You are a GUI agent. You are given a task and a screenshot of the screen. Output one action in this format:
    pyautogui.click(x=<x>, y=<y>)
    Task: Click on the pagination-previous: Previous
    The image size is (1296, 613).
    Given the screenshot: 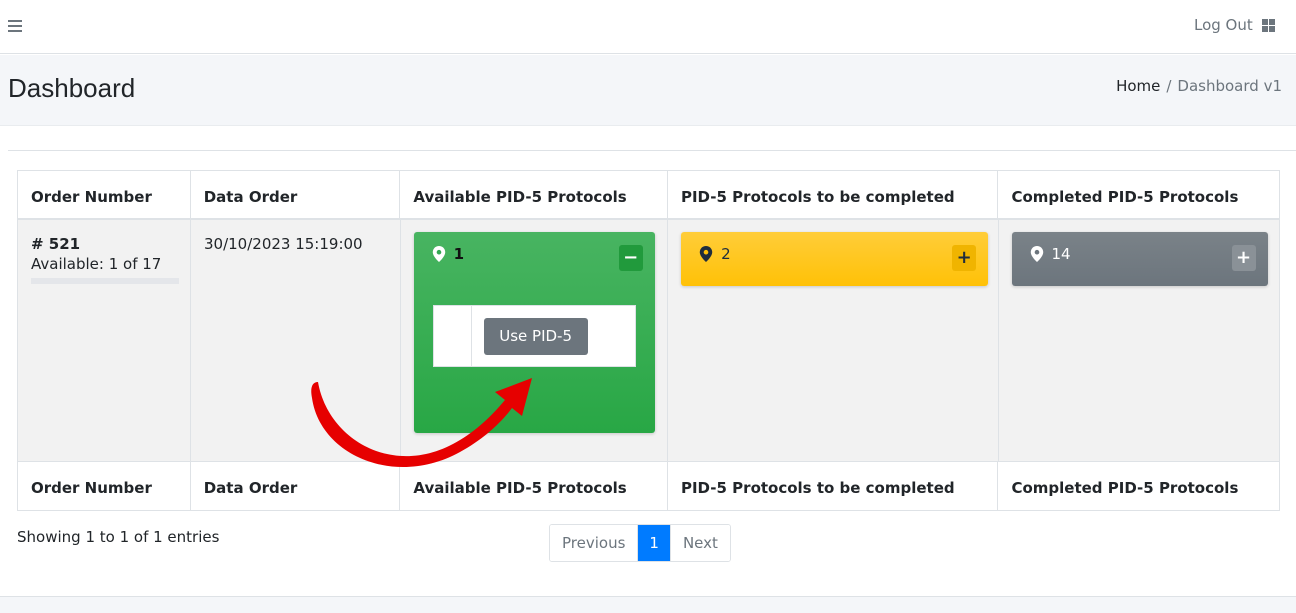 What is the action you would take?
    pyautogui.click(x=594, y=543)
    